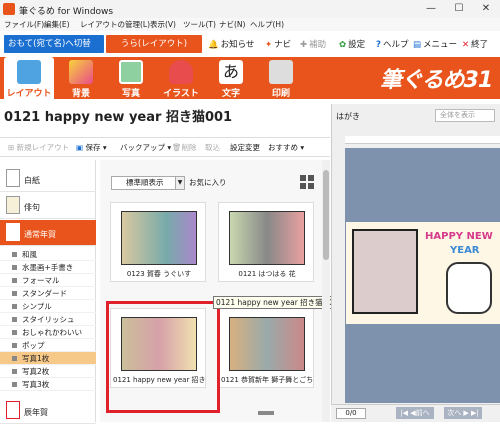 The width and height of the screenshot is (500, 424). I want to click on sidebar-item-blank: 白紙, so click(48, 179).